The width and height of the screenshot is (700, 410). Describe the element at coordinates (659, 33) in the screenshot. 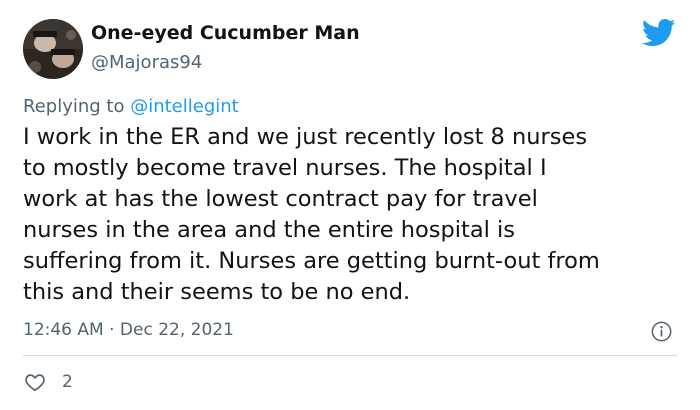

I see `twitter-bird-icon` at that location.